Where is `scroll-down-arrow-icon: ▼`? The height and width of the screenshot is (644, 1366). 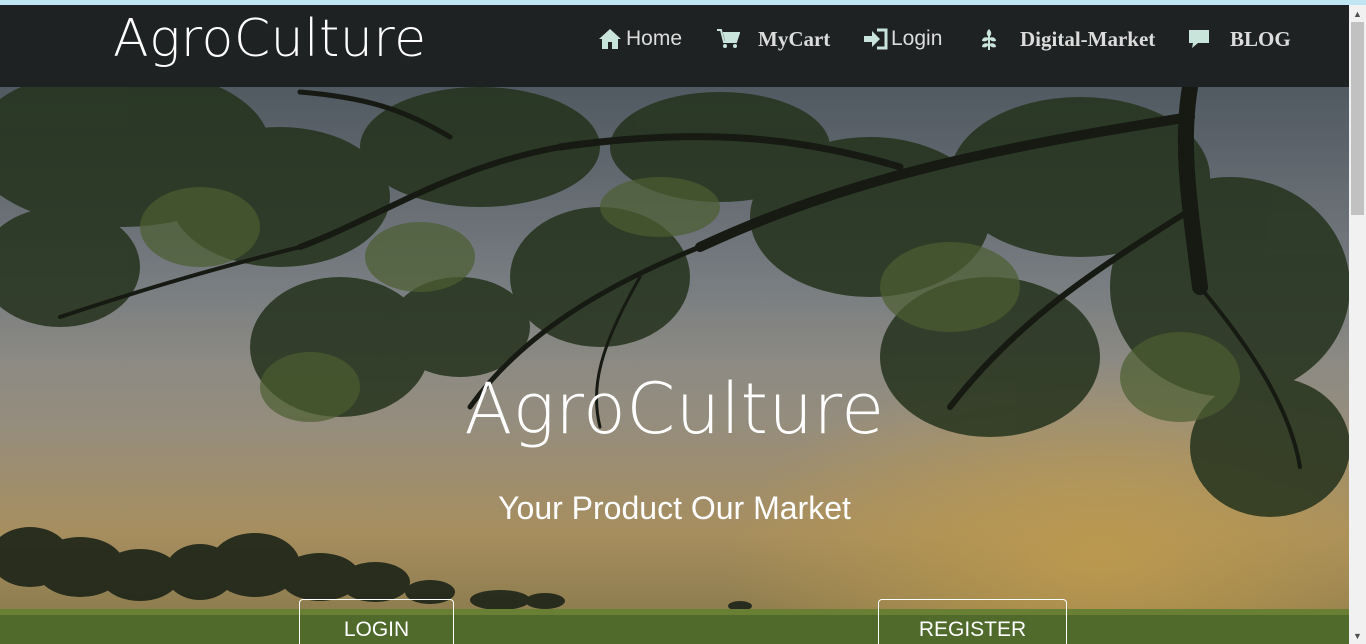
scroll-down-arrow-icon: ▼ is located at coordinates (1357, 635).